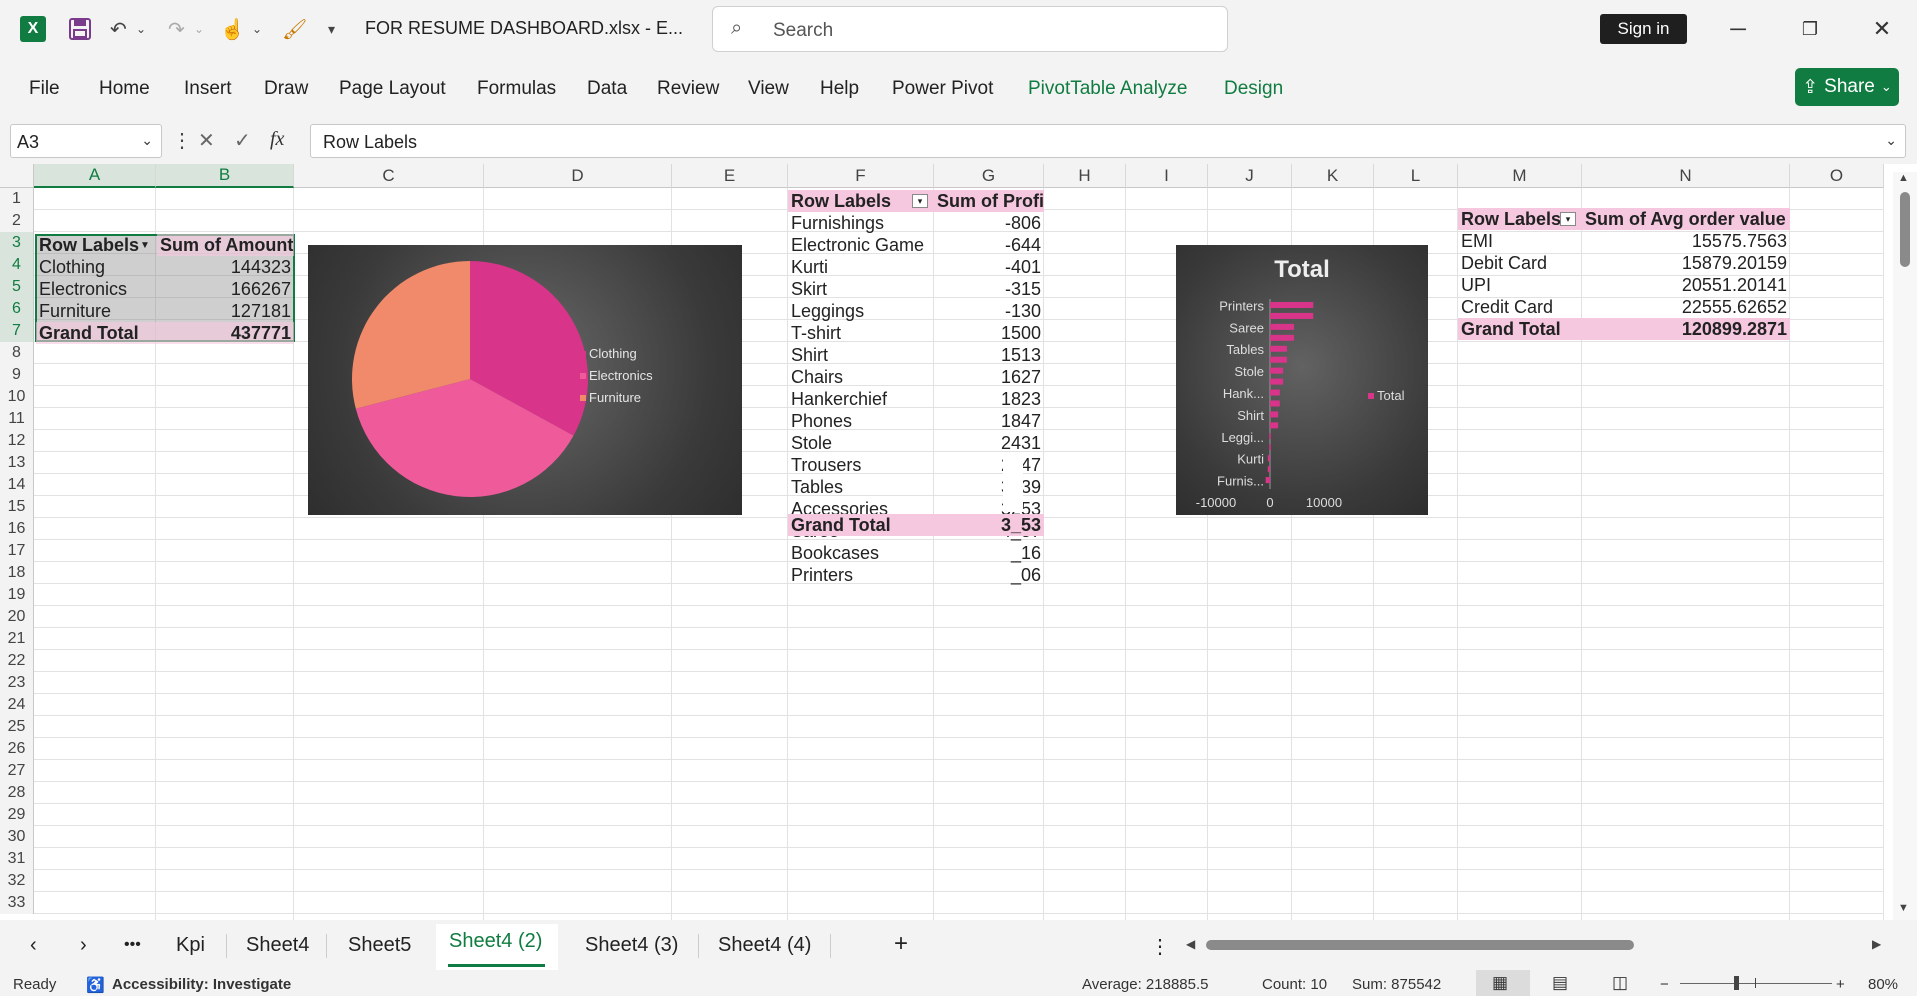 This screenshot has width=1917, height=996. I want to click on row-header: 25, so click(17, 727).